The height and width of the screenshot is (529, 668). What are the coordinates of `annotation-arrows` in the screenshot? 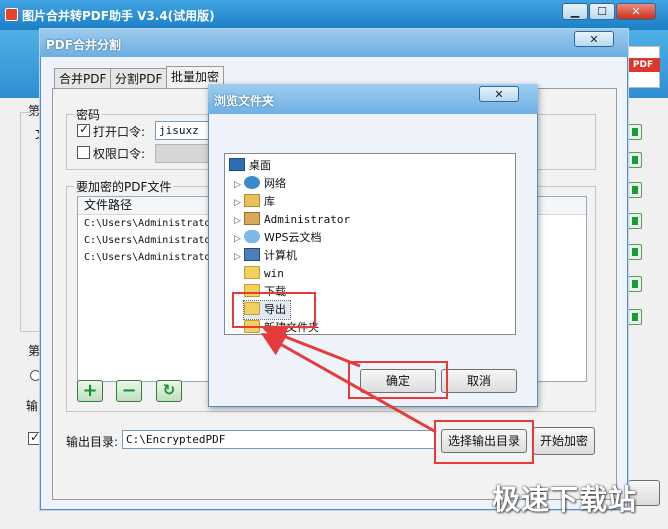 It's located at (348, 379).